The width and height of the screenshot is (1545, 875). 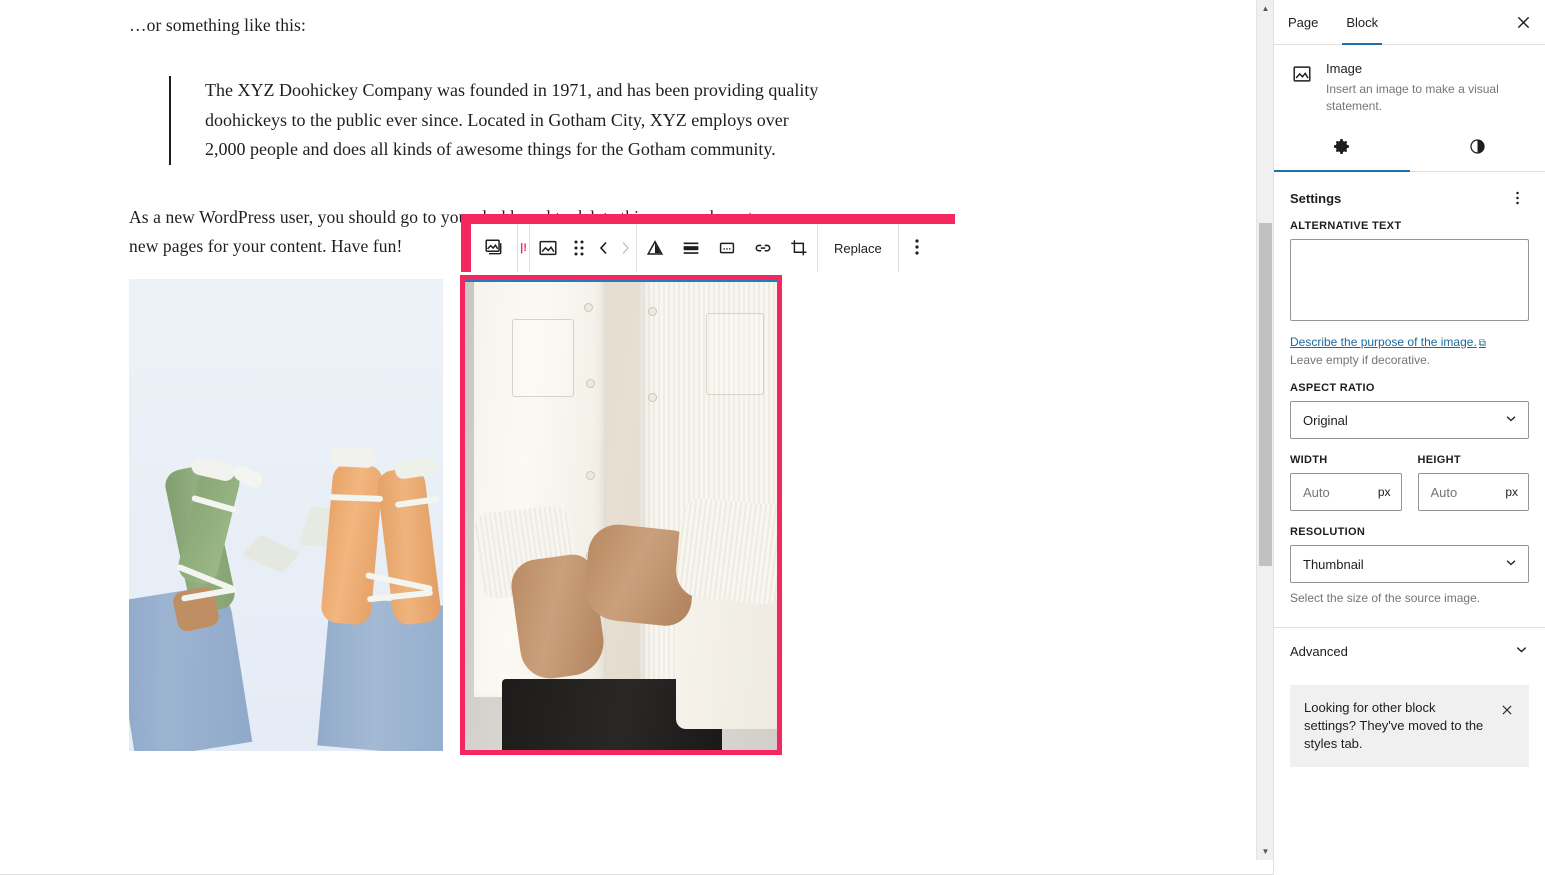 I want to click on caret-down-icon: ▼, so click(x=1265, y=851).